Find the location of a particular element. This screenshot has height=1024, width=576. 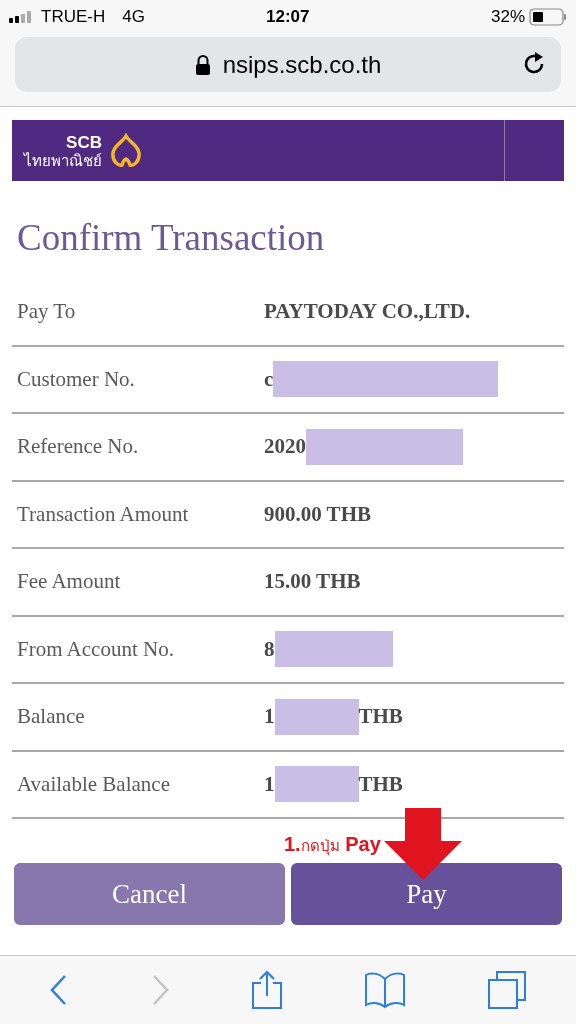

carrier-text: TRUE-H is located at coordinates (73, 17).